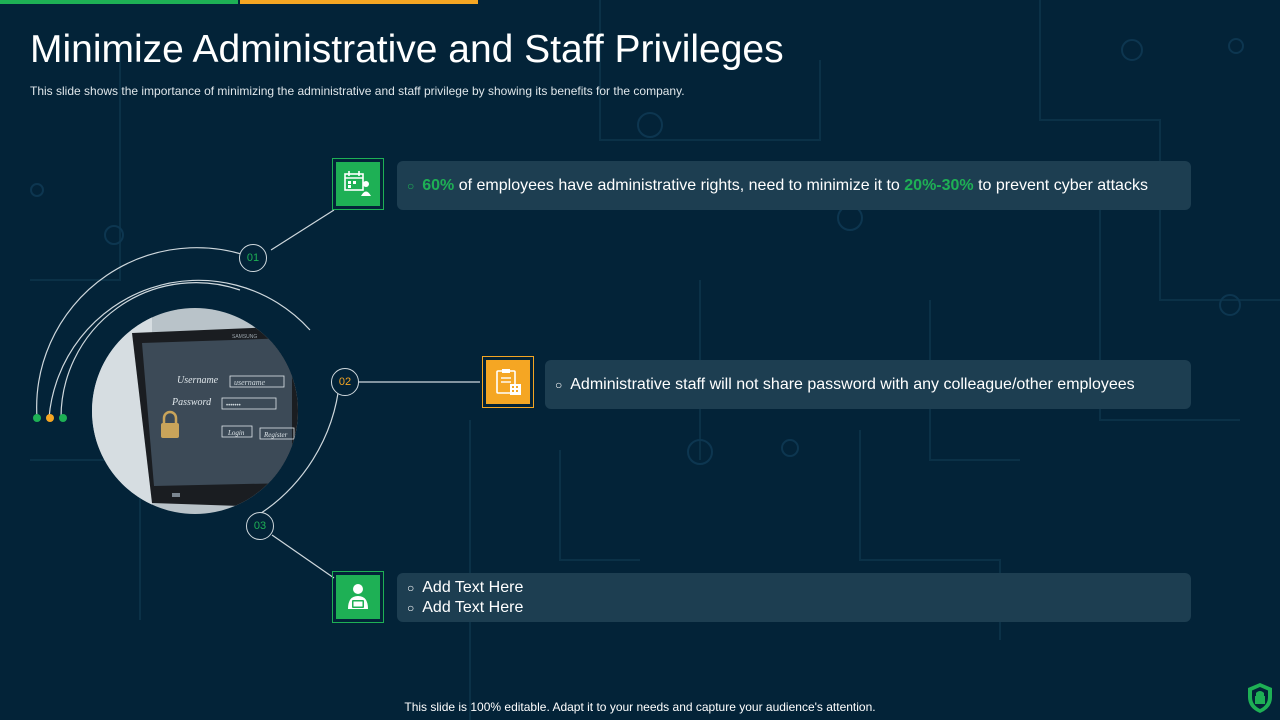 Image resolution: width=1280 pixels, height=720 pixels. Describe the element at coordinates (345, 382) in the screenshot. I see `step-number-02: 02` at that location.